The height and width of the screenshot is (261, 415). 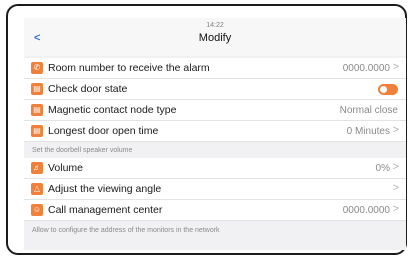 What do you see at coordinates (368, 131) in the screenshot?
I see `setting-value: 0 Minutes` at bounding box center [368, 131].